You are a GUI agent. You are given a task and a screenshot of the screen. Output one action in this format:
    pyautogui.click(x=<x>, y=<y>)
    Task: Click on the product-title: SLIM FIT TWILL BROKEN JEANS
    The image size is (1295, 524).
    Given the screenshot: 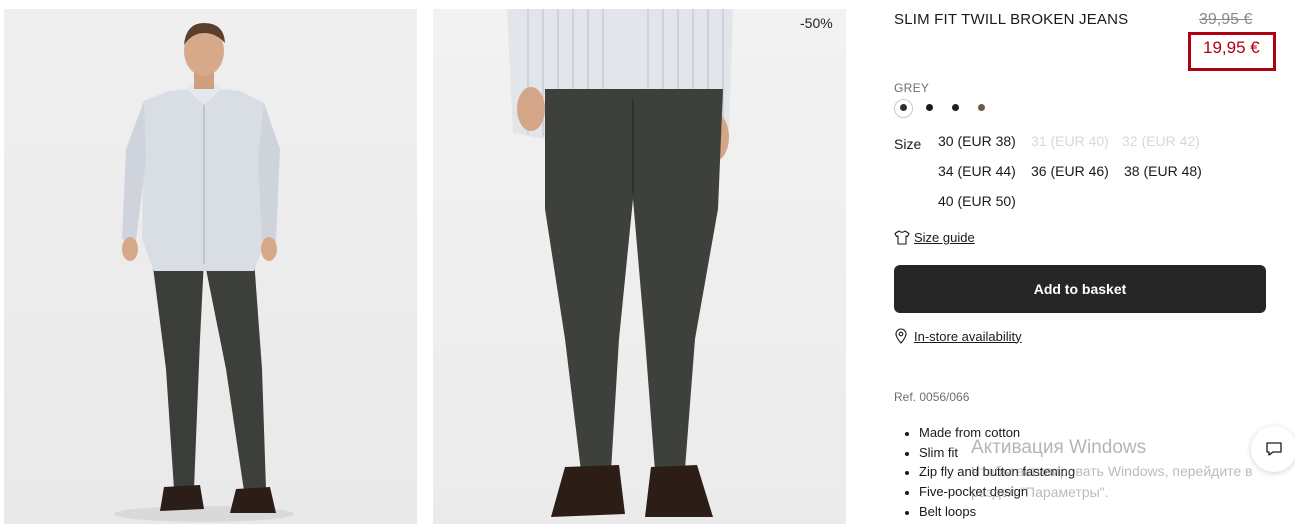 What is the action you would take?
    pyautogui.click(x=1011, y=19)
    